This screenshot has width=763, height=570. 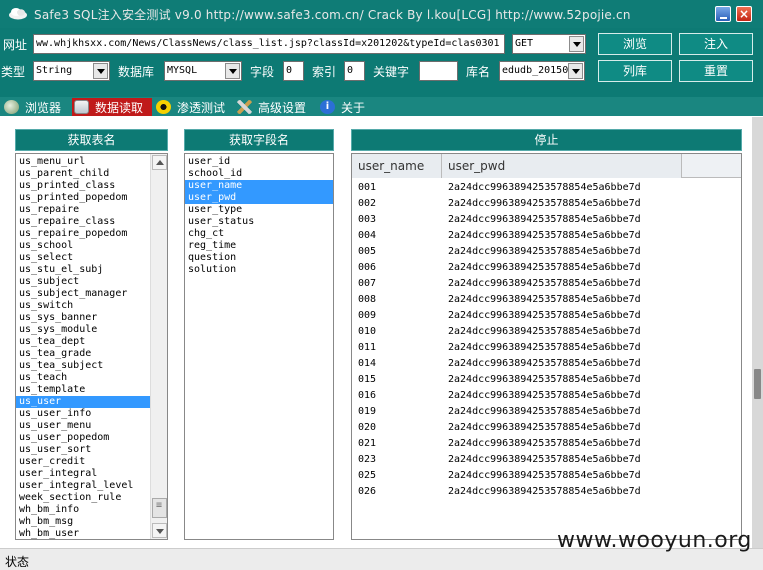 I want to click on table-list-item: us_school, so click(x=83, y=246).